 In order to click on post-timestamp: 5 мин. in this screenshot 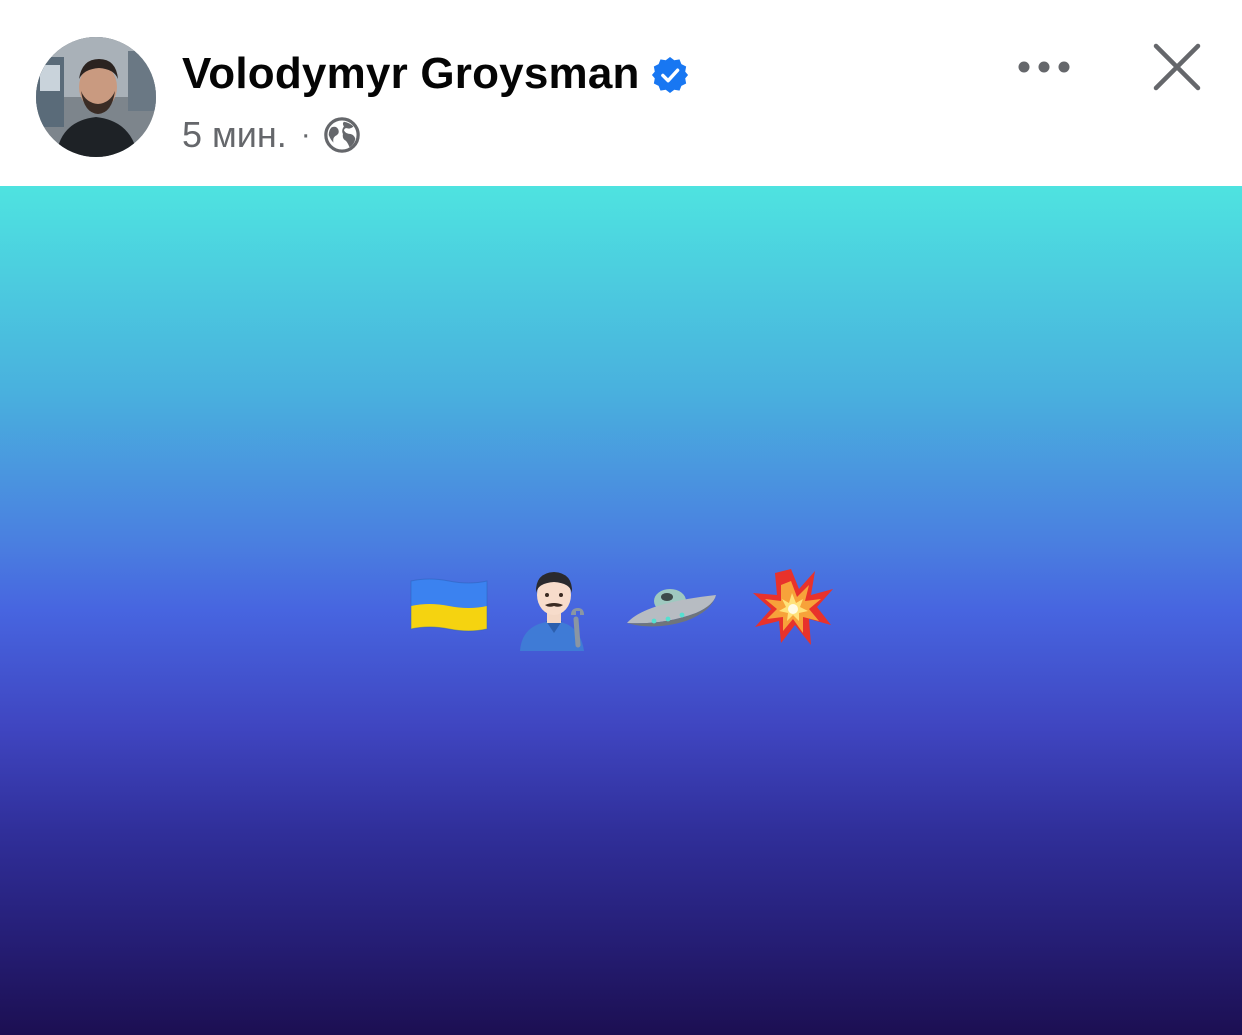, I will do `click(234, 135)`.